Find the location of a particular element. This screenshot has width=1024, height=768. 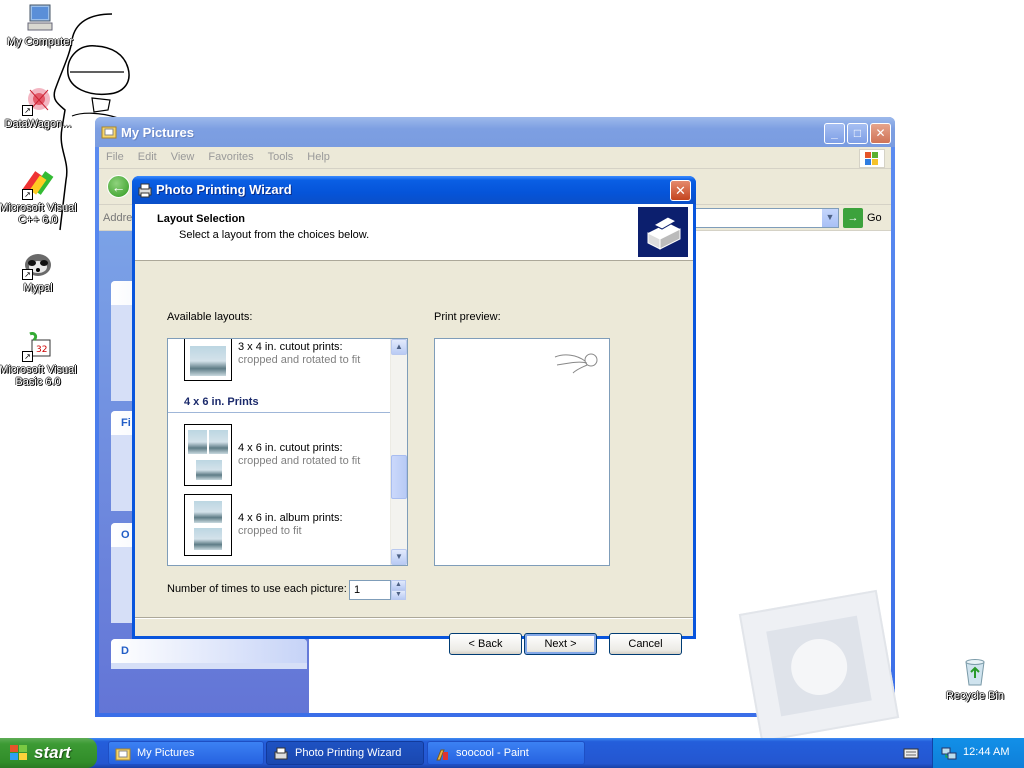

menu-view: View is located at coordinates (183, 155).